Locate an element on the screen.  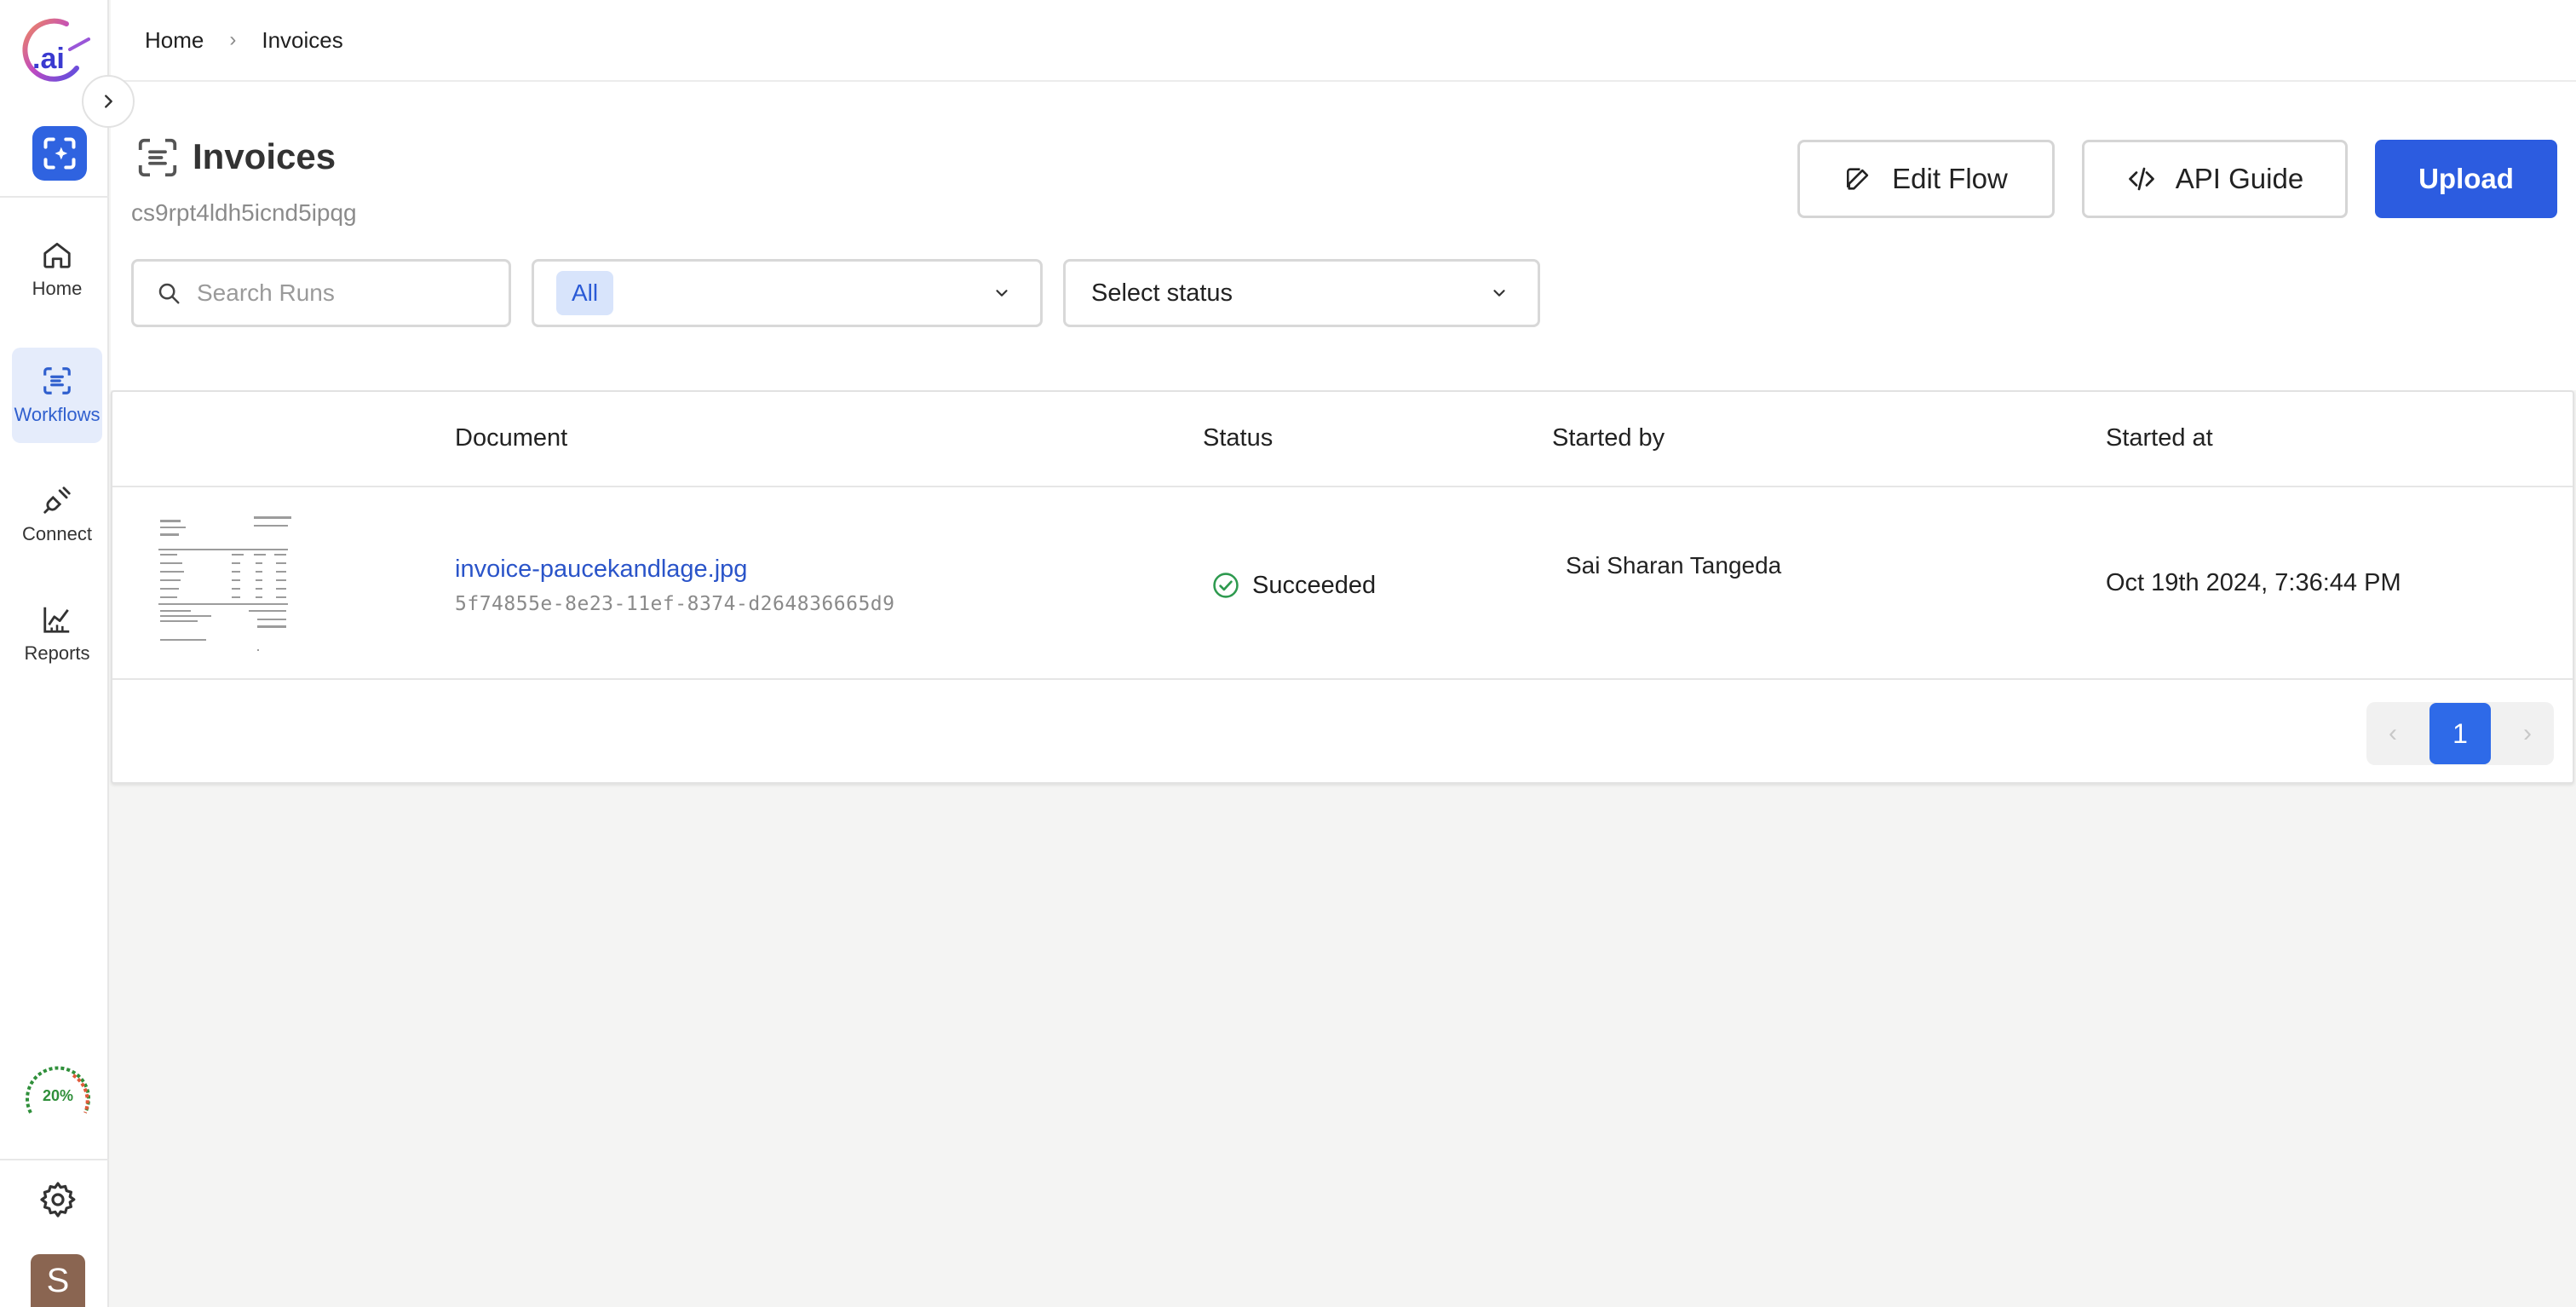
check-circle-icon is located at coordinates (1226, 586).